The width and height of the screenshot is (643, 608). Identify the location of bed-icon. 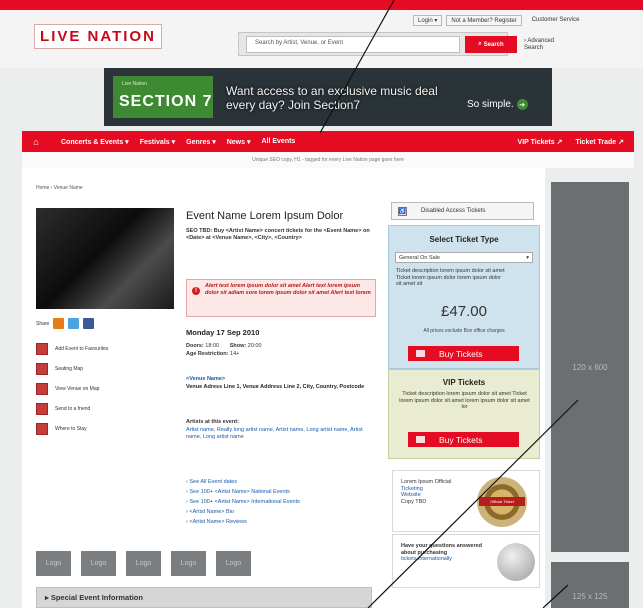
(42, 429).